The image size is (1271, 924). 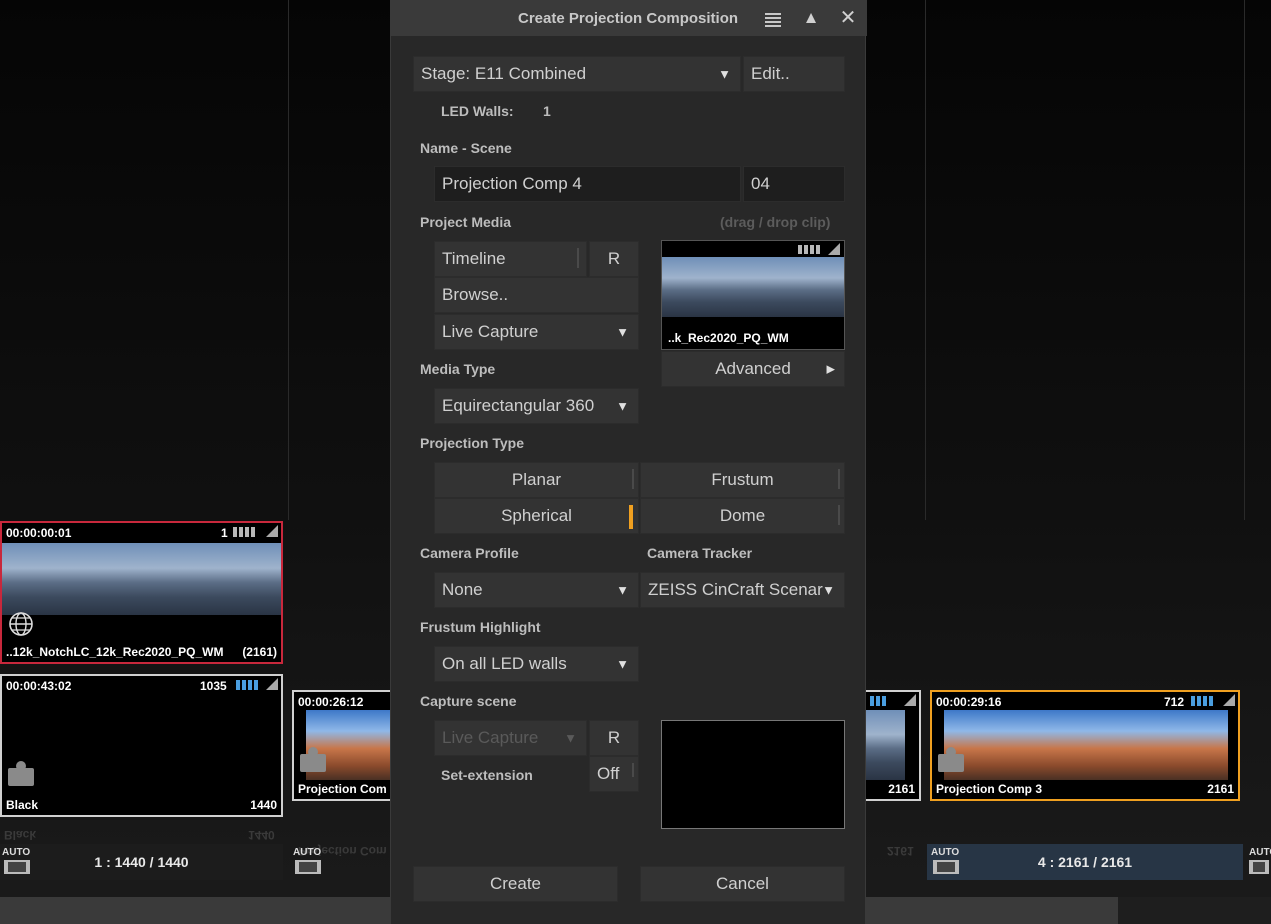 I want to click on clip-card-projection-comp: 00:00:26:12 Projection Com, so click(x=347, y=745).